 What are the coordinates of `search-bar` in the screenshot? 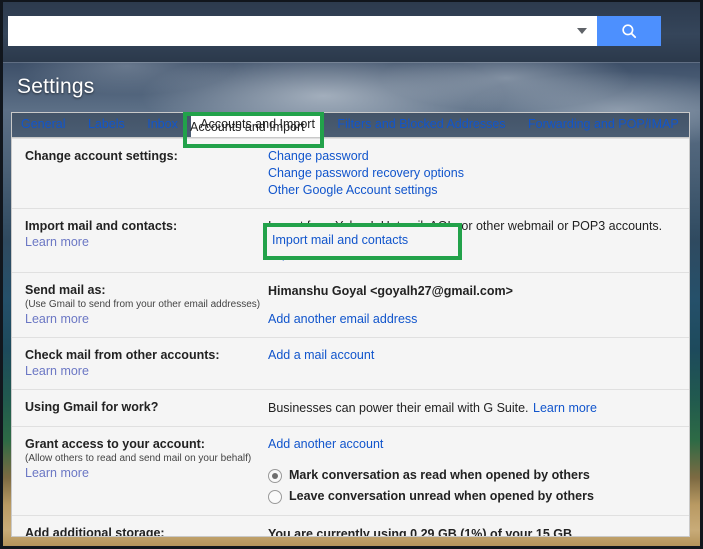 It's located at (334, 31).